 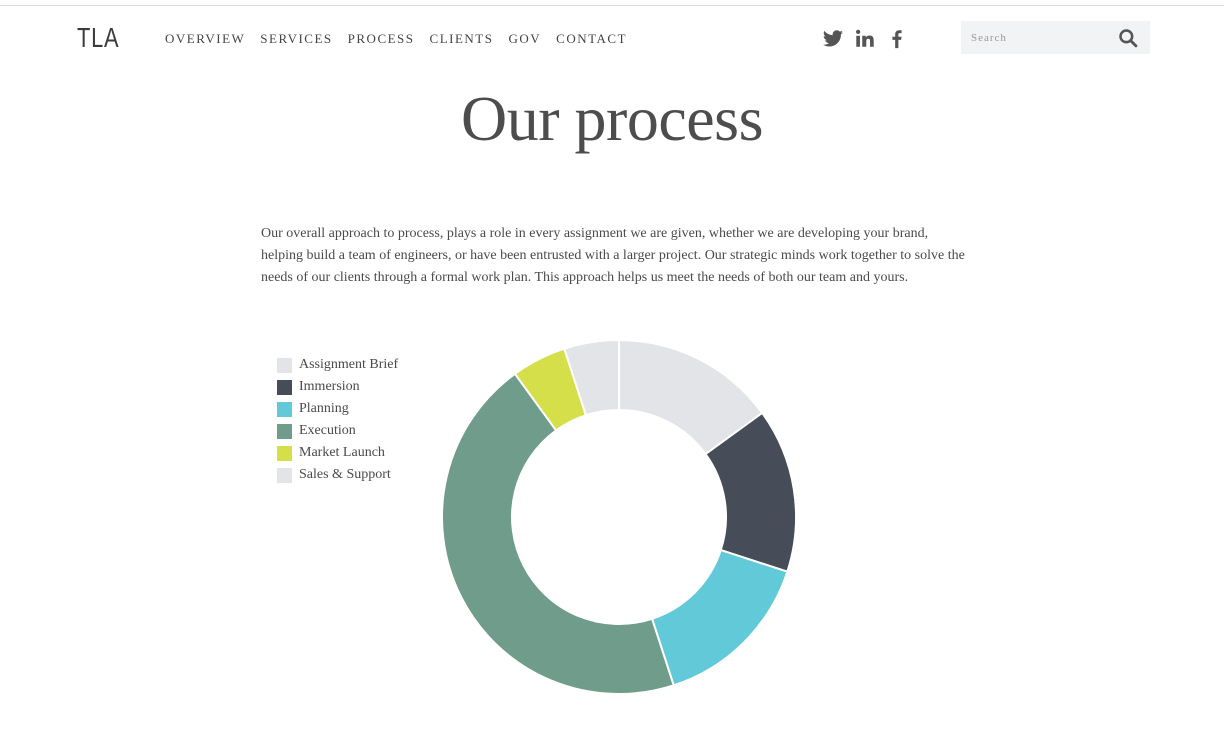 I want to click on search-icon, so click(x=1128, y=38).